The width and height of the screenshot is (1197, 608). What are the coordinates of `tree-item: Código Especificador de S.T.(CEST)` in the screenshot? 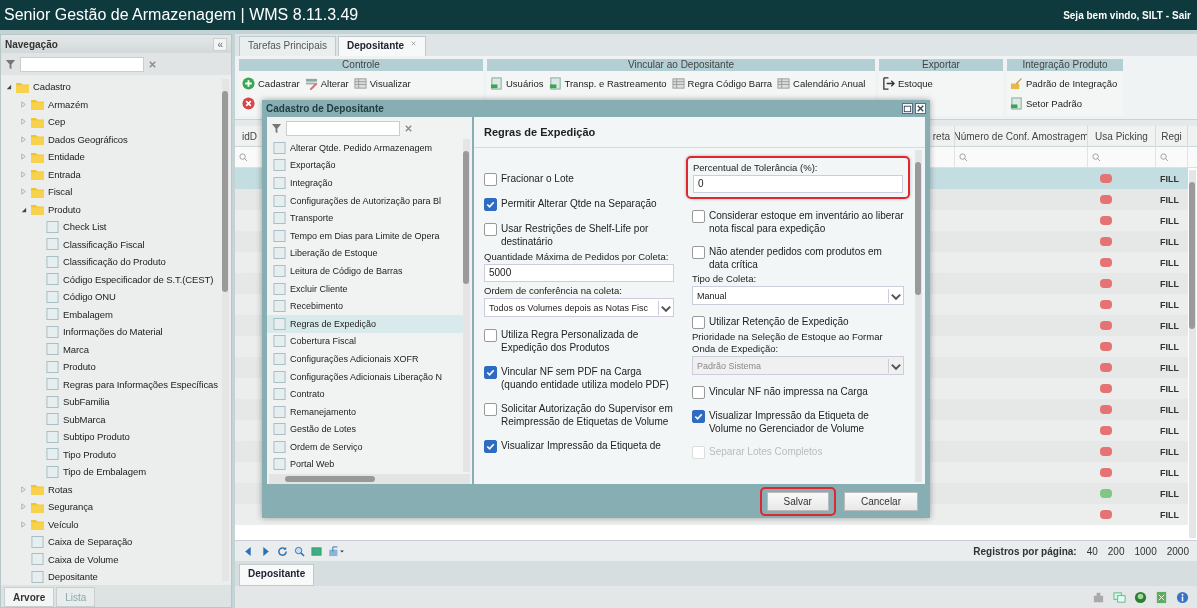 It's located at (138, 279).